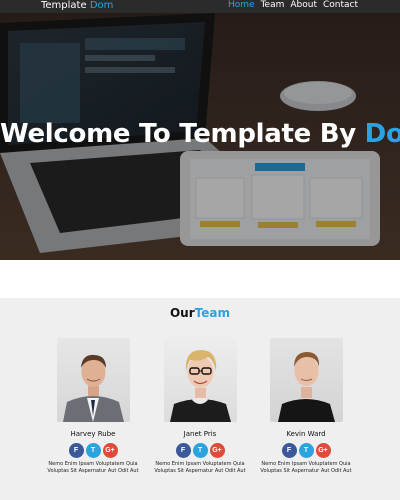 The width and height of the screenshot is (400, 500). Describe the element at coordinates (306, 387) in the screenshot. I see `young-man-portrait-image` at that location.